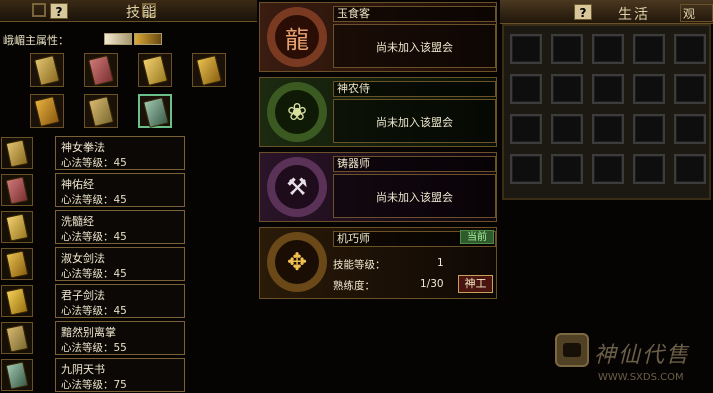 The image size is (713, 393). Describe the element at coordinates (432, 284) in the screenshot. I see `proficiency-value: 1/30` at that location.